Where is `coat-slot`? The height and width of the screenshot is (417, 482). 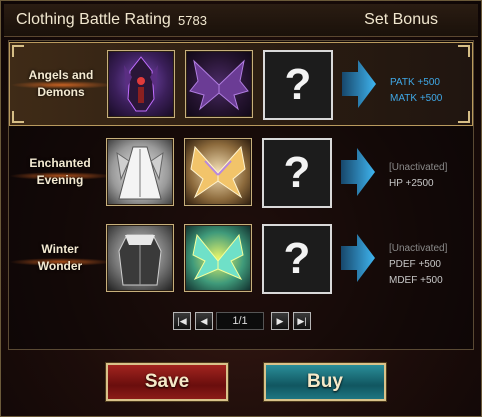 coat-slot is located at coordinates (140, 258).